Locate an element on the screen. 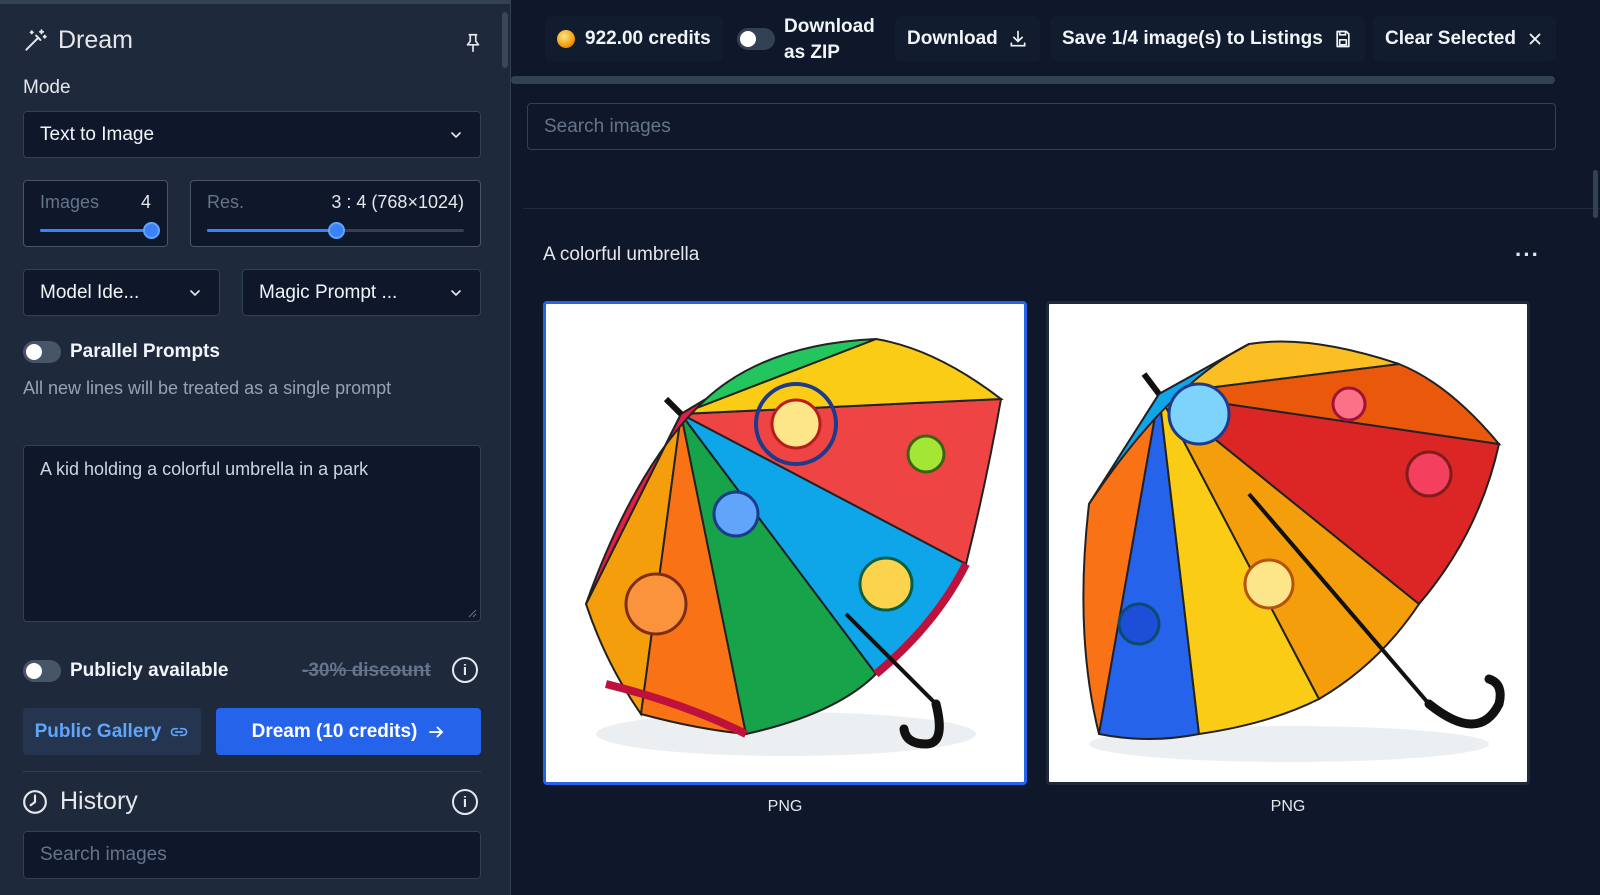 The width and height of the screenshot is (1600, 895). save-label: Save 1/4 image(s) to Listings is located at coordinates (1192, 38).